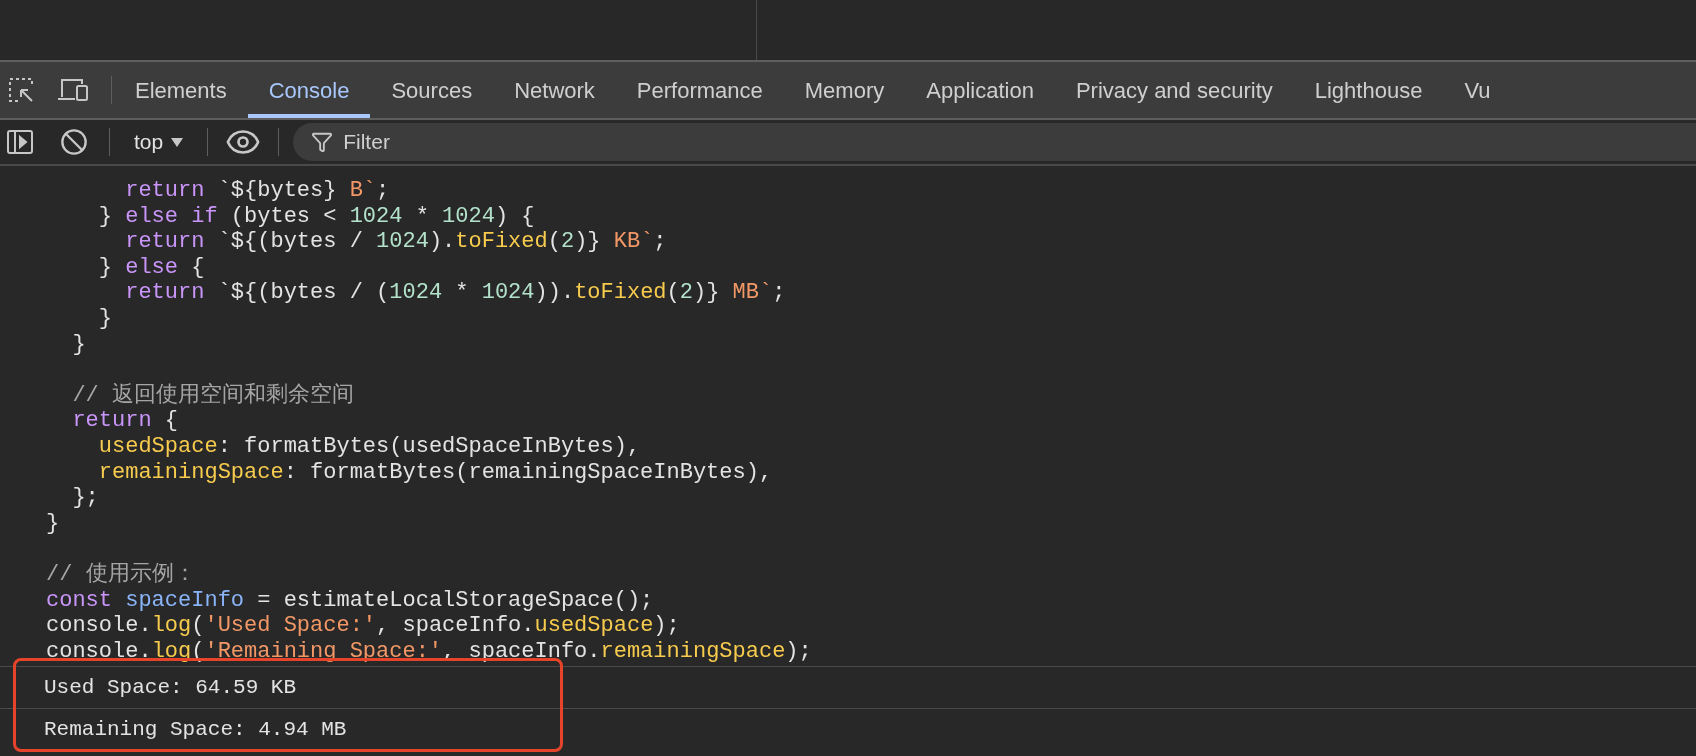 The image size is (1696, 756). I want to click on code-line: // 返回使用空间和剩余空间, so click(212, 395).